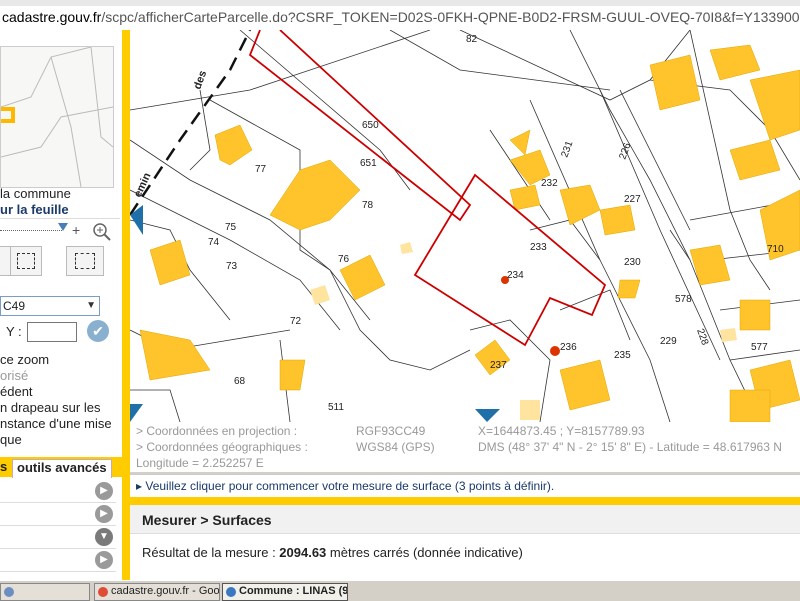  I want to click on taskbar-item, so click(45, 592).